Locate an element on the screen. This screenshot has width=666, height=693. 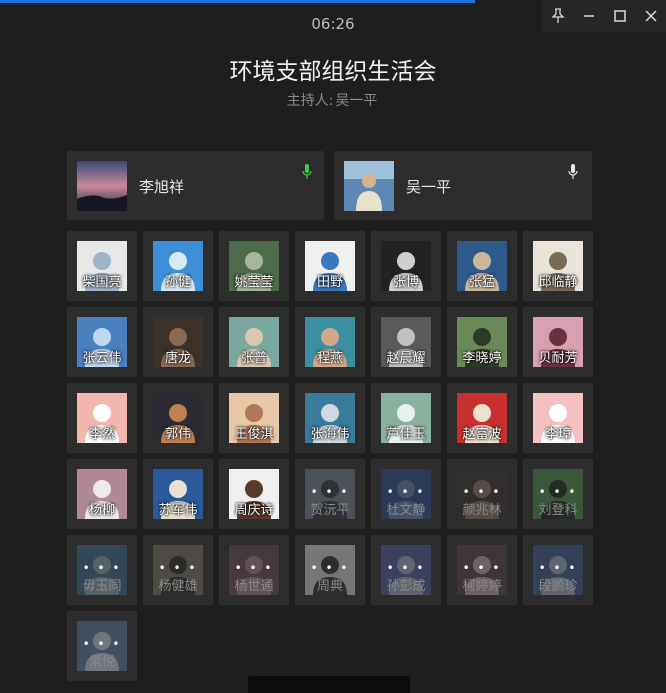
participant-name: 赵晨耀 is located at coordinates (406, 358).